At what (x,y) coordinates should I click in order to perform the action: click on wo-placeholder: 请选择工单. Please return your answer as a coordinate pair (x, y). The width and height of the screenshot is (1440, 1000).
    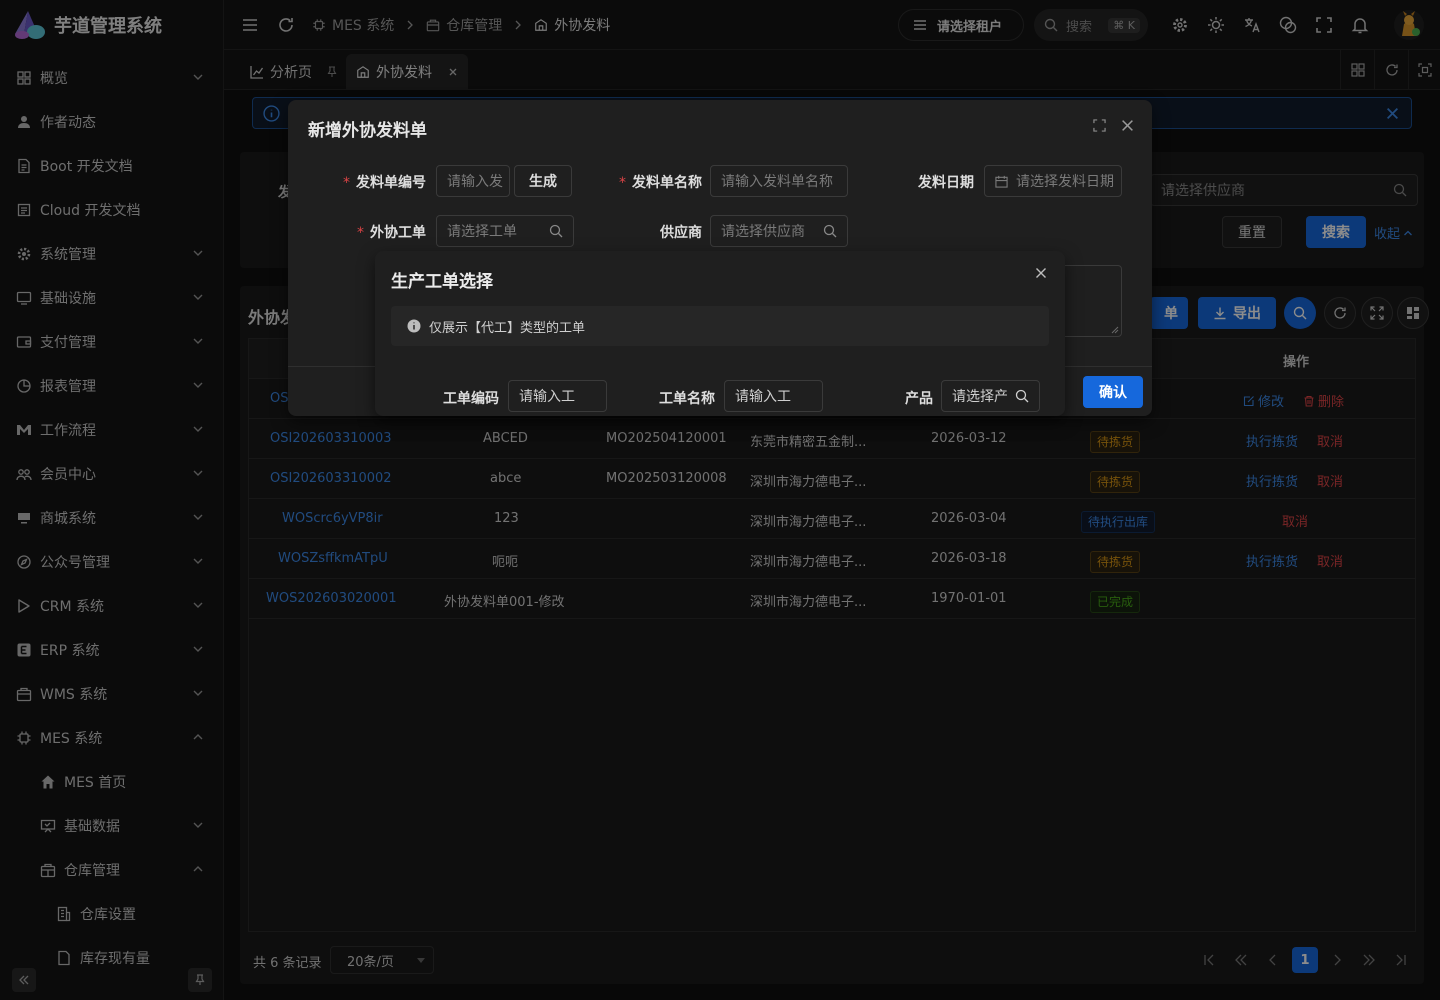
    Looking at the image, I should click on (482, 232).